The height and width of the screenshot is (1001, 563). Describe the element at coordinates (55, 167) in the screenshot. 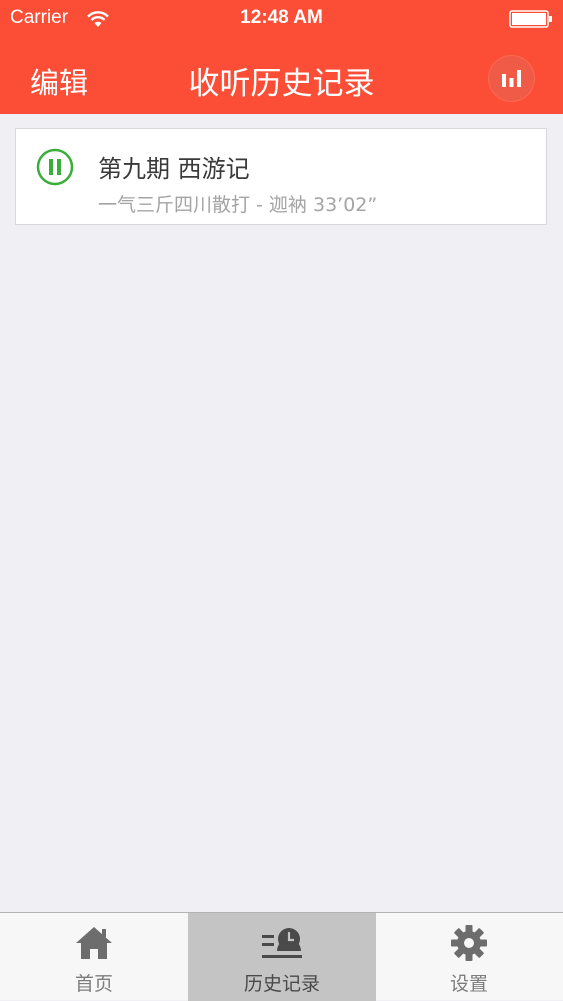

I see `pause-icon` at that location.